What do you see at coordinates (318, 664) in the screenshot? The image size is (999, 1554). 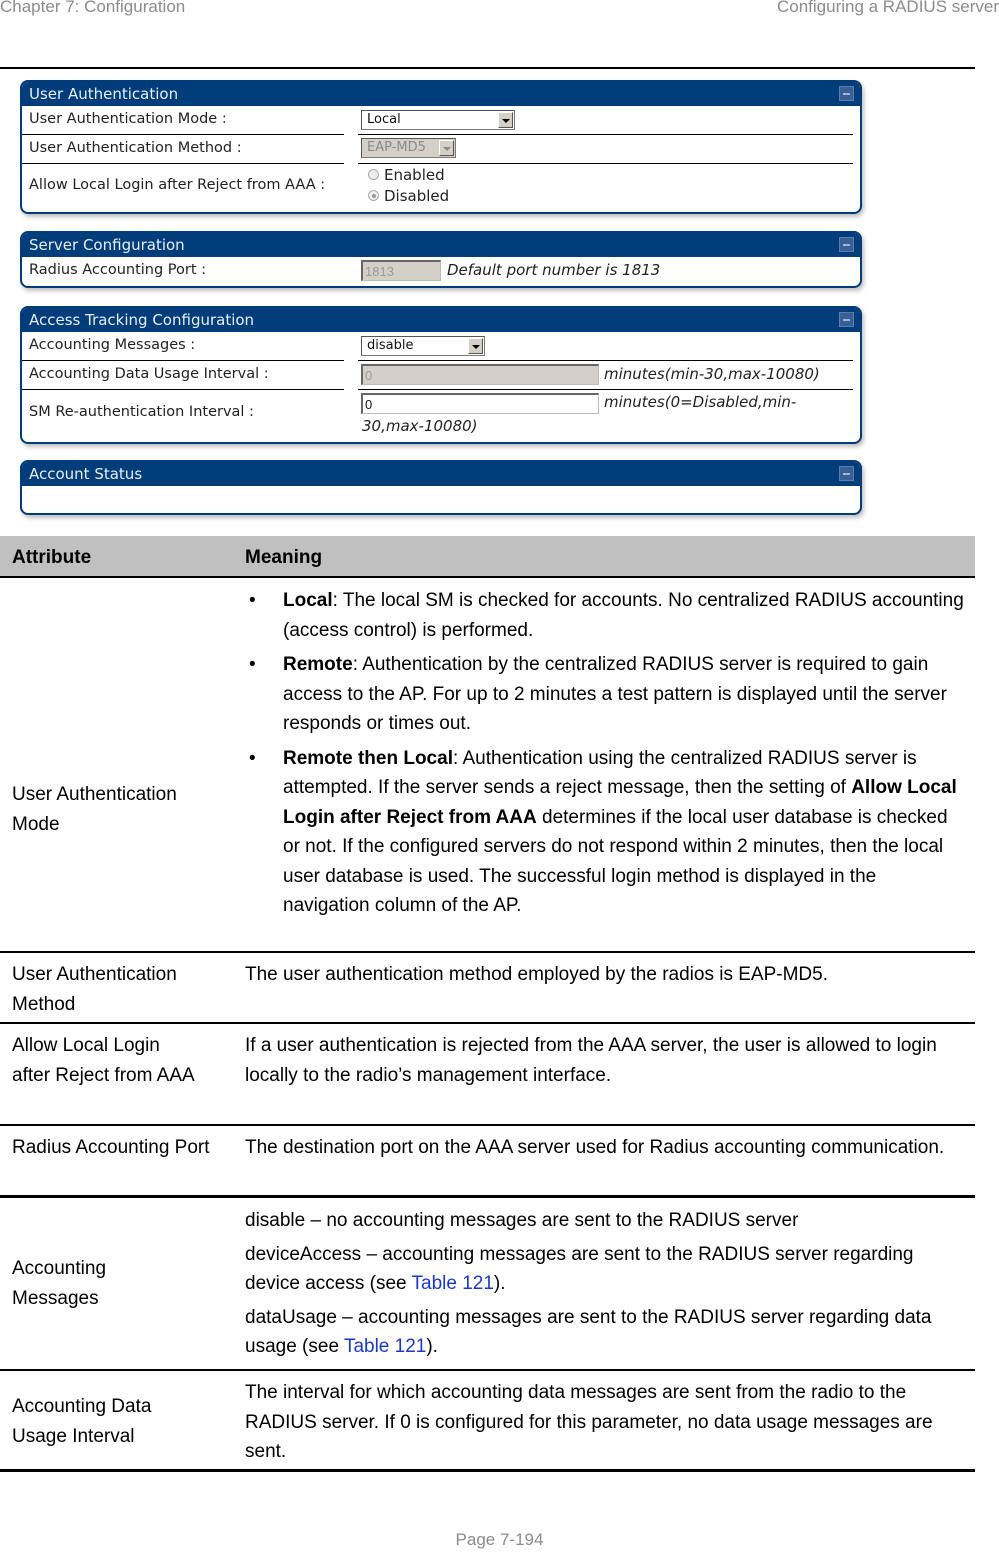 I see `term: Remote` at bounding box center [318, 664].